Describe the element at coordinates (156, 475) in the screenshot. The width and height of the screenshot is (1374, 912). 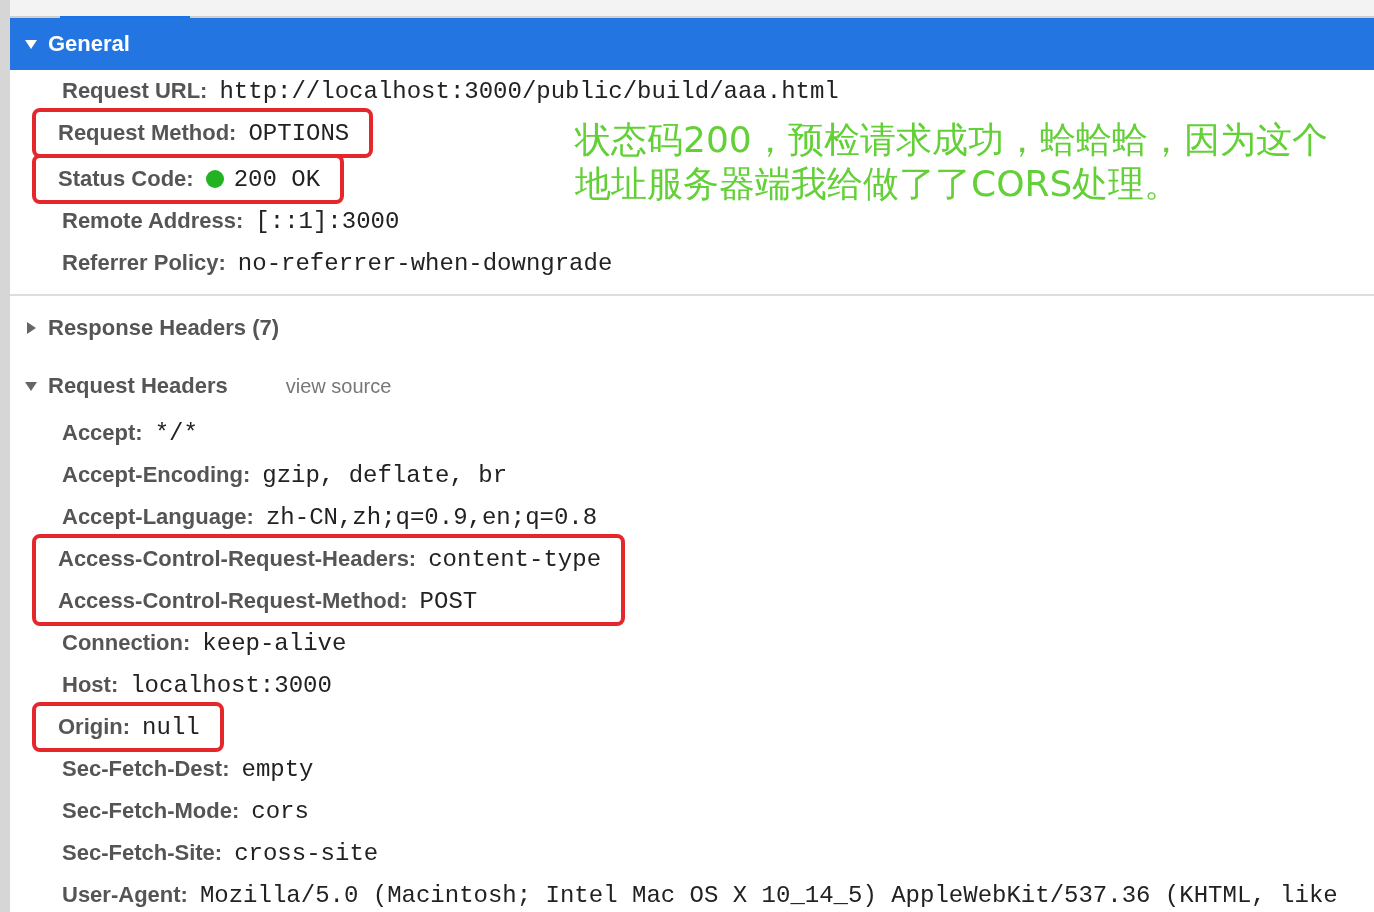
I see `header-name: Accept-Encoding:` at that location.